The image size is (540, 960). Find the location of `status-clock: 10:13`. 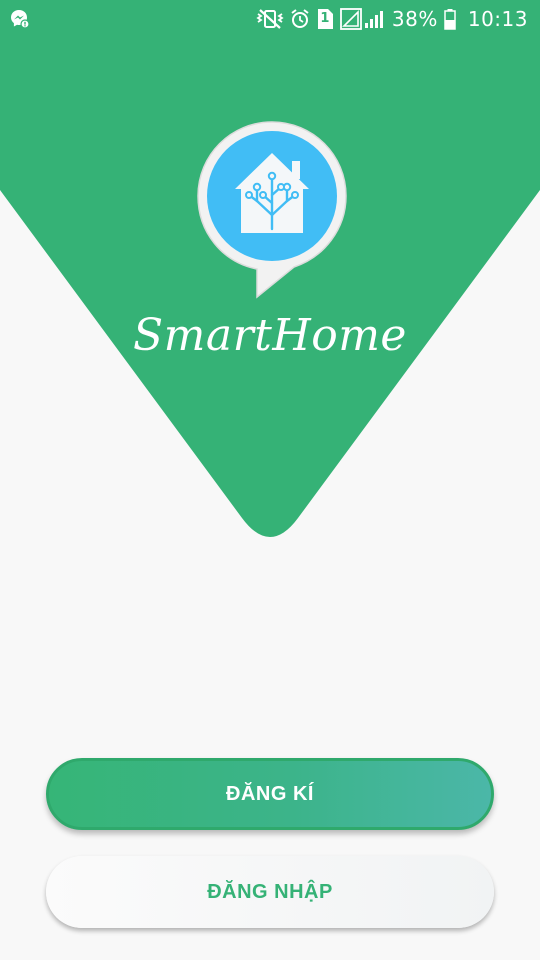

status-clock: 10:13 is located at coordinates (497, 19).